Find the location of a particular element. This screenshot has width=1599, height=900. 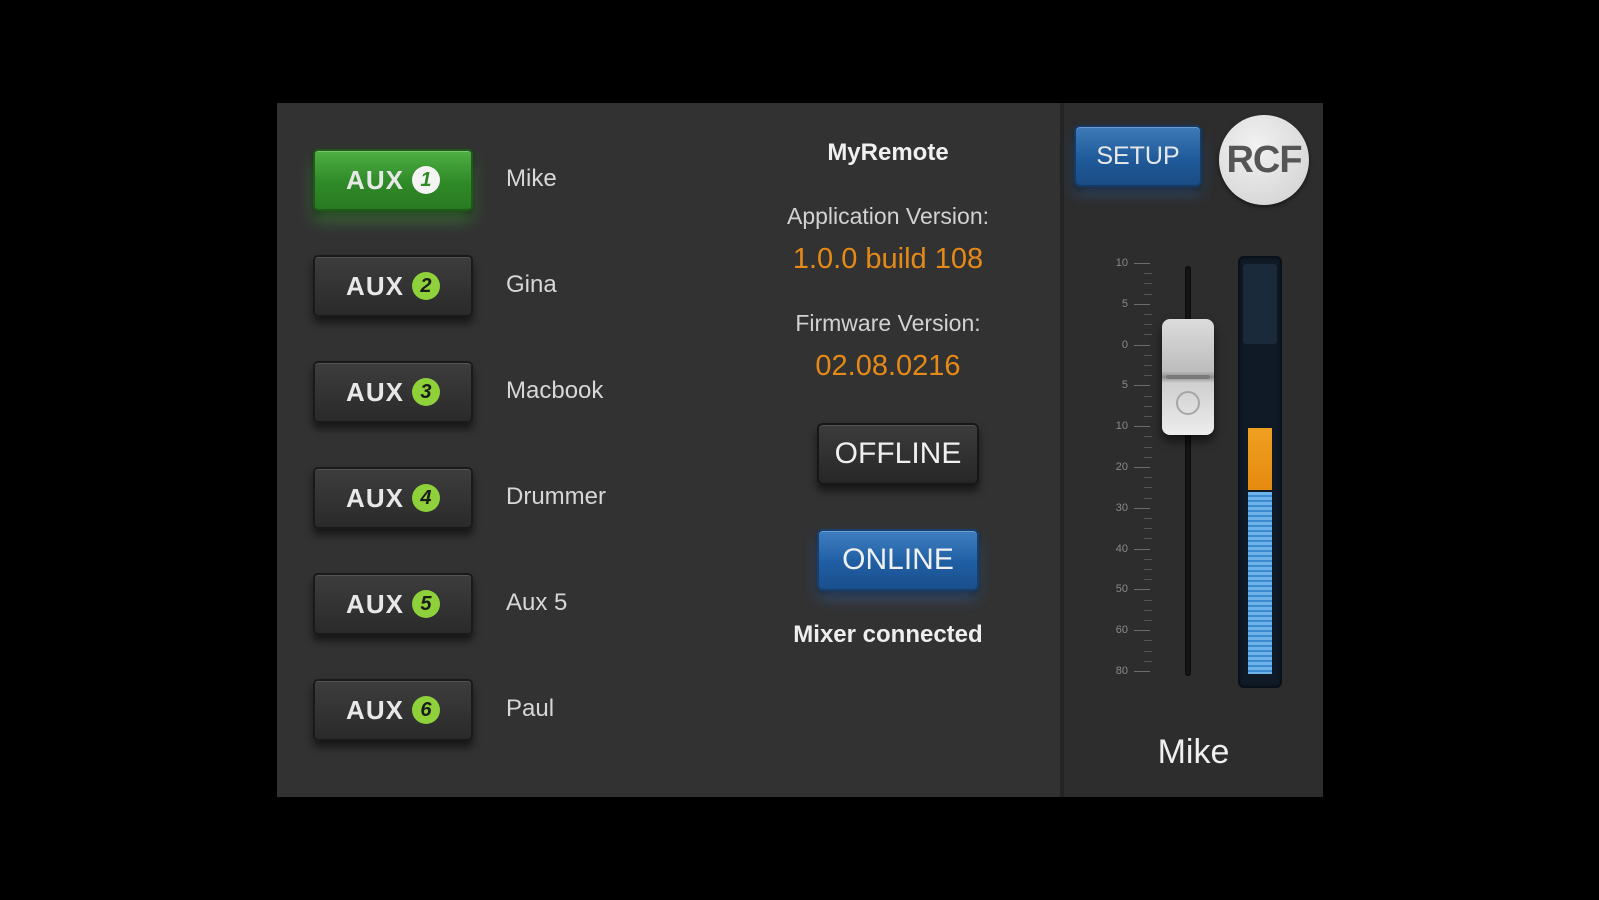

setup-button: SETUP is located at coordinates (1138, 156).